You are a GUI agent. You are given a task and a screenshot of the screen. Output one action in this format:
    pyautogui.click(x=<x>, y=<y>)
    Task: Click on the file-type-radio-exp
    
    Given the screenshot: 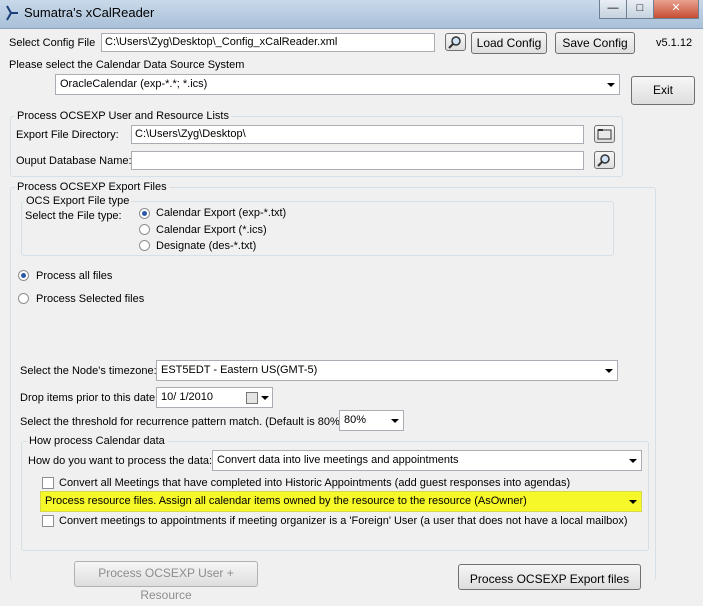 What is the action you would take?
    pyautogui.click(x=144, y=213)
    